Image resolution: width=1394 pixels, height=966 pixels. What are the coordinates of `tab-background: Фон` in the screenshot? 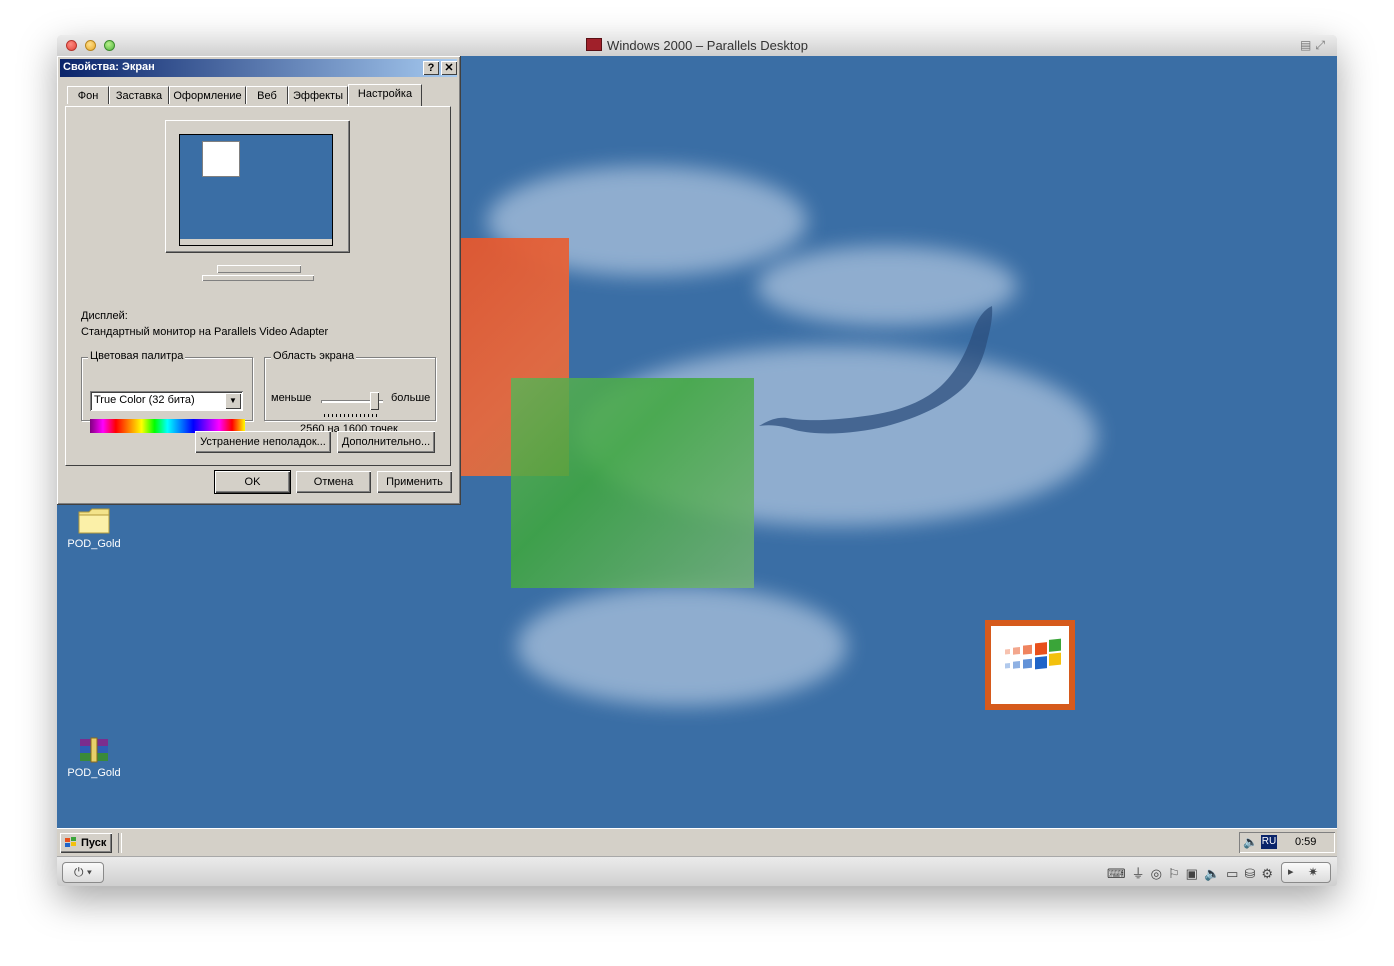 It's located at (88, 95).